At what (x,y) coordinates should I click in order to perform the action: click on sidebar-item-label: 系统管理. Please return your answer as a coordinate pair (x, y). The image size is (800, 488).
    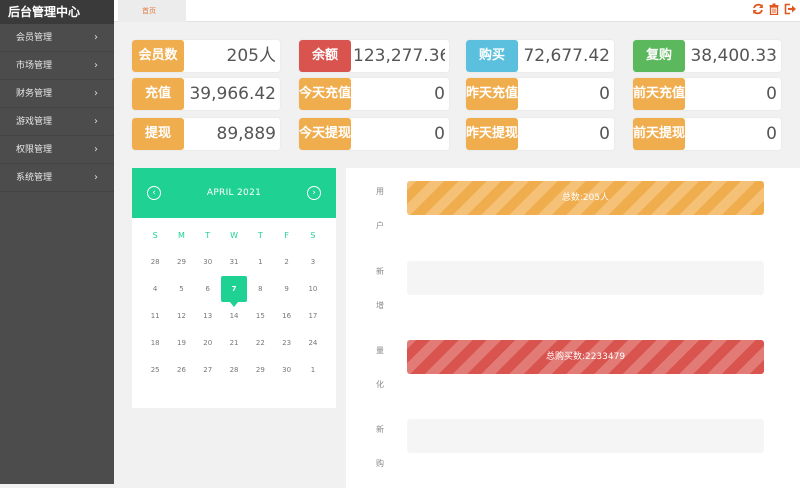
    Looking at the image, I should click on (34, 178).